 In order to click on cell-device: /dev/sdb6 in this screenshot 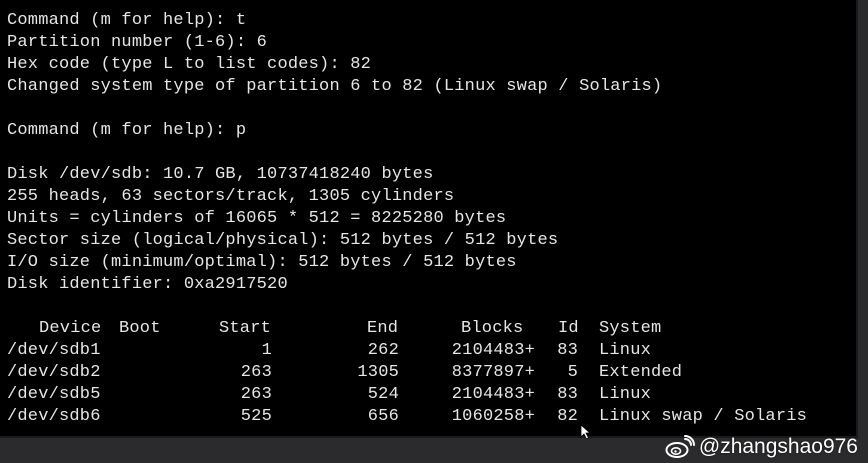, I will do `click(54, 416)`.